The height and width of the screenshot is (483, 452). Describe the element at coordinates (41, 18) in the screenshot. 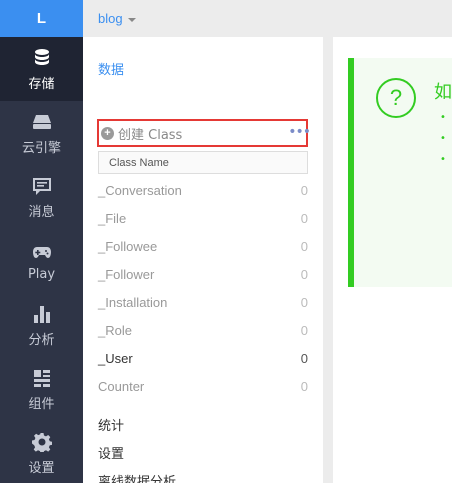

I see `app-logo: L` at that location.